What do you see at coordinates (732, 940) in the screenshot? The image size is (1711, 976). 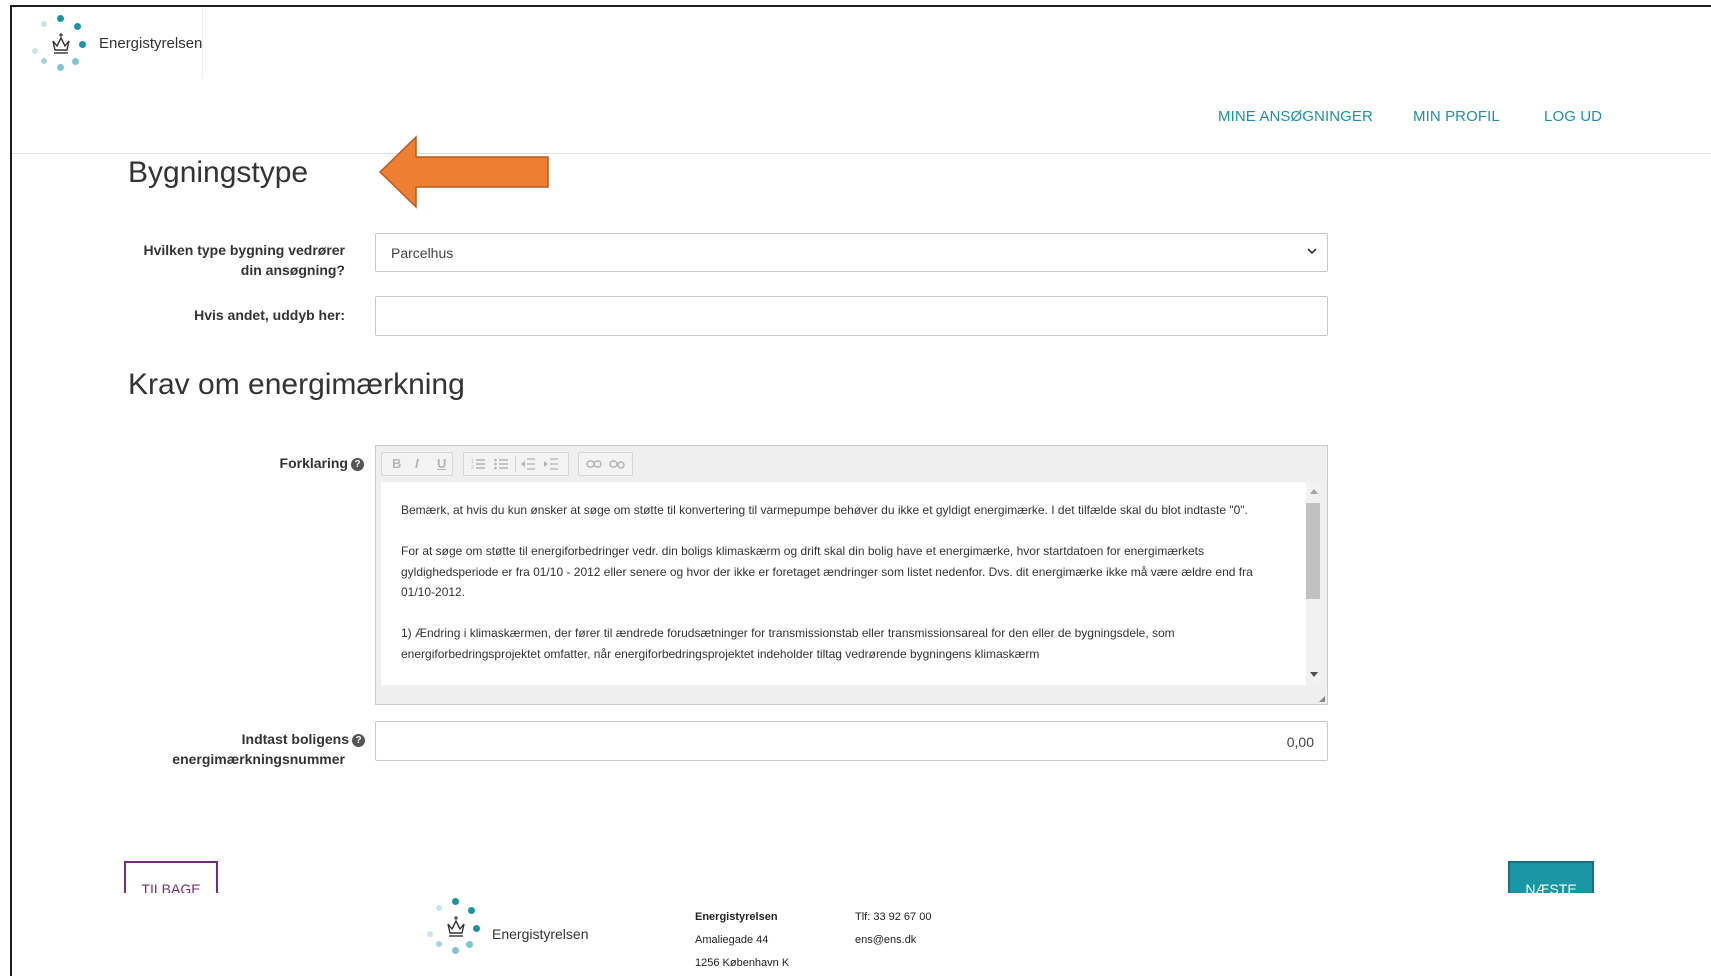 I see `footer-street: Amaliegade 44` at bounding box center [732, 940].